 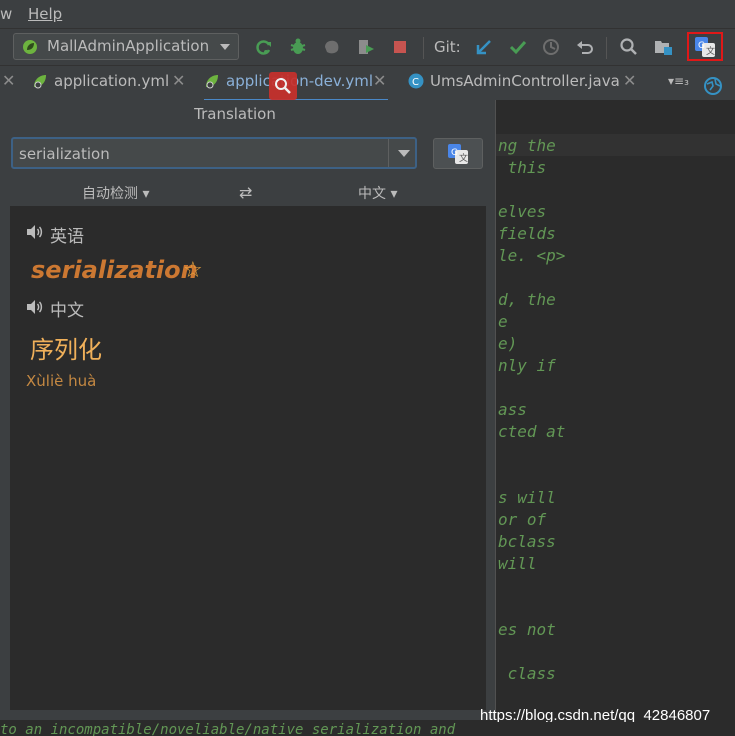 I want to click on source-section-language: 英语, so click(x=67, y=237).